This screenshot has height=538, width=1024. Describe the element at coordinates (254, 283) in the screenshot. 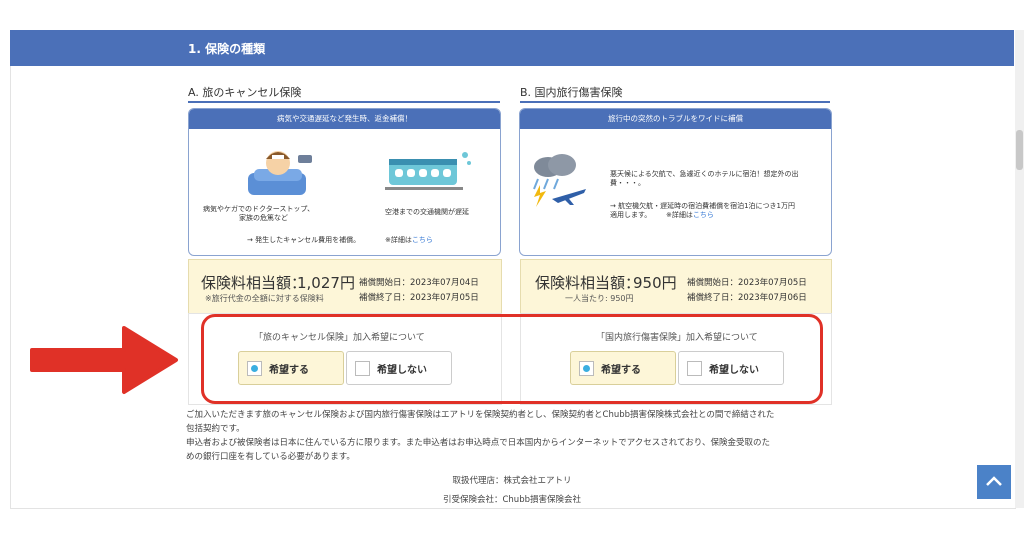

I see `plan-a-premium-label: 保険料相当額：` at that location.